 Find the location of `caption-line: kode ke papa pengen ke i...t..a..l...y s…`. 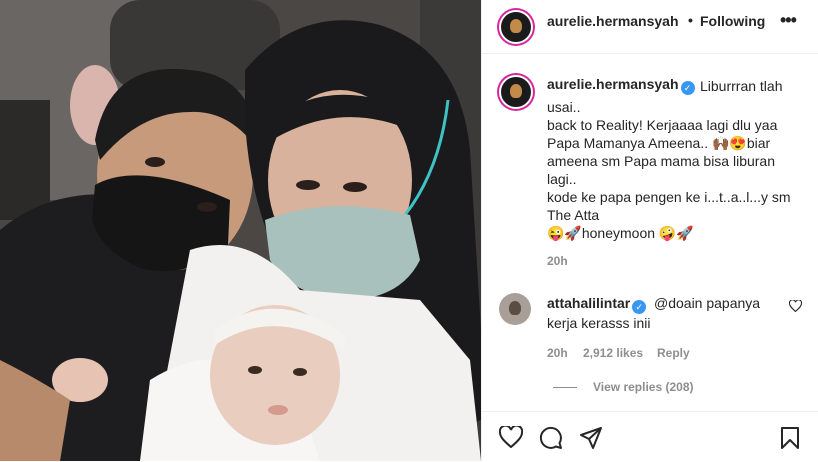

caption-line: kode ke papa pengen ke i...t..a..l...y s… is located at coordinates (669, 197).